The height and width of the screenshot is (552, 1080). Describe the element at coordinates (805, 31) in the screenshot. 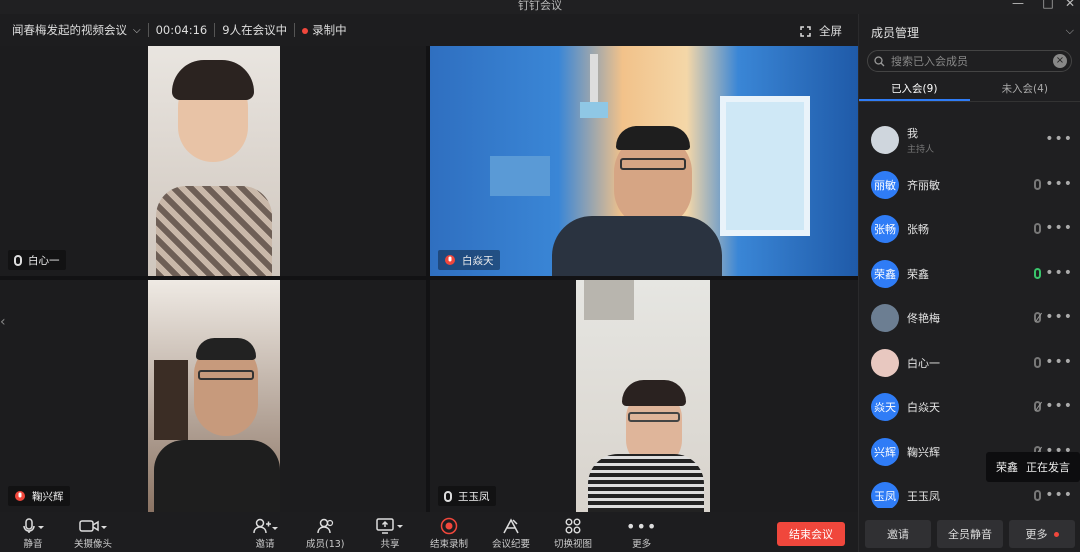

I see `fullscreen-icon` at that location.